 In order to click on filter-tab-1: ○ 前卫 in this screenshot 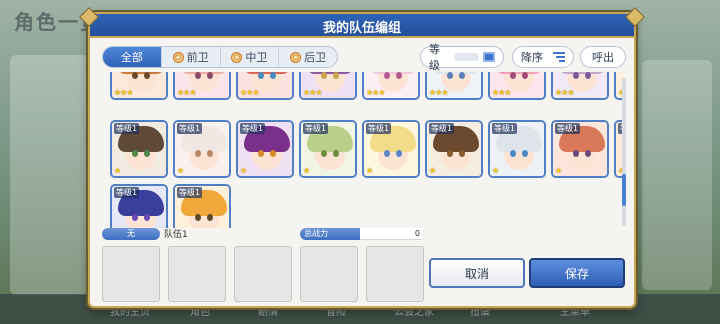, I will do `click(191, 57)`.